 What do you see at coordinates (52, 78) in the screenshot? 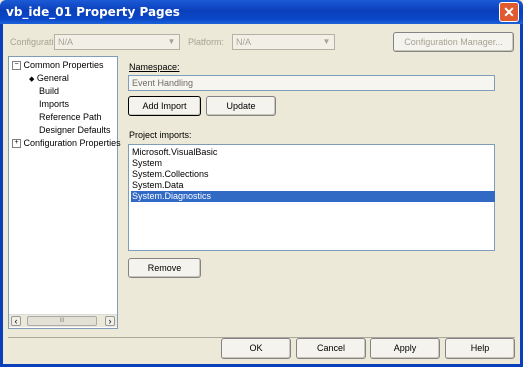
I see `tree-item-label: General` at bounding box center [52, 78].